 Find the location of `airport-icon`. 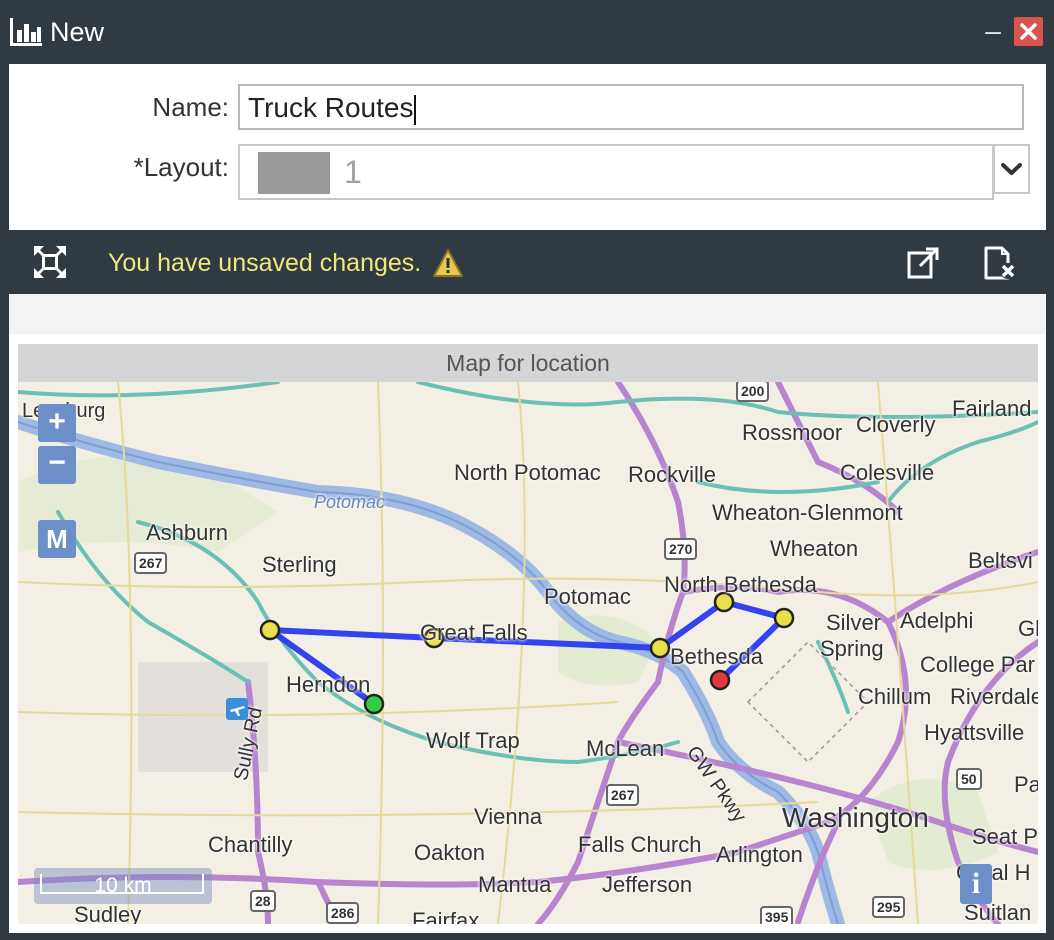

airport-icon is located at coordinates (237, 709).